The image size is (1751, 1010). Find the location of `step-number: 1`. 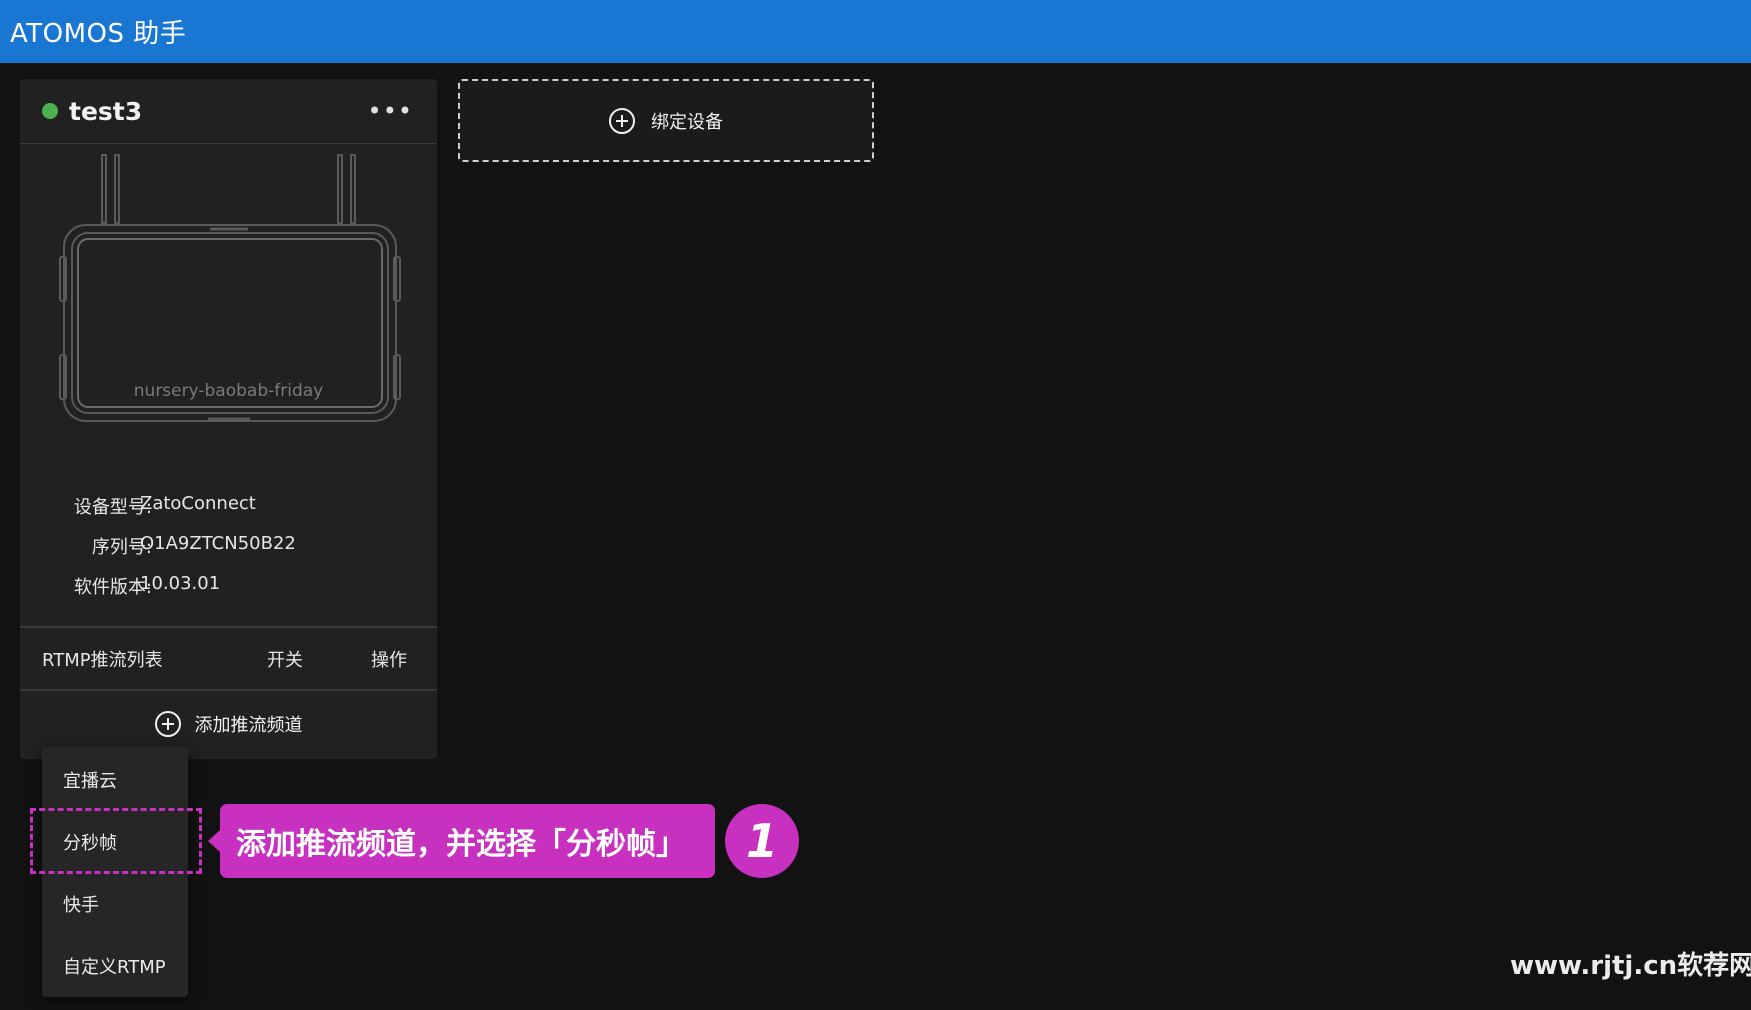

step-number: 1 is located at coordinates (761, 841).